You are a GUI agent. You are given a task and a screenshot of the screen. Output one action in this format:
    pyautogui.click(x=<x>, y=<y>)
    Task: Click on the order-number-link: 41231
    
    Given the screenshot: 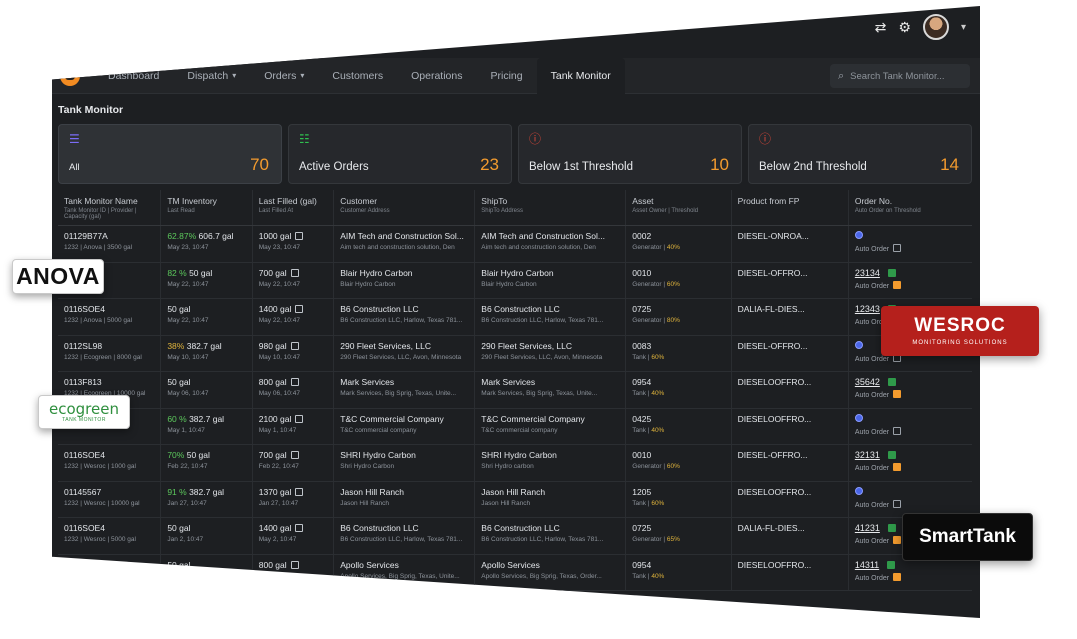 What is the action you would take?
    pyautogui.click(x=867, y=528)
    